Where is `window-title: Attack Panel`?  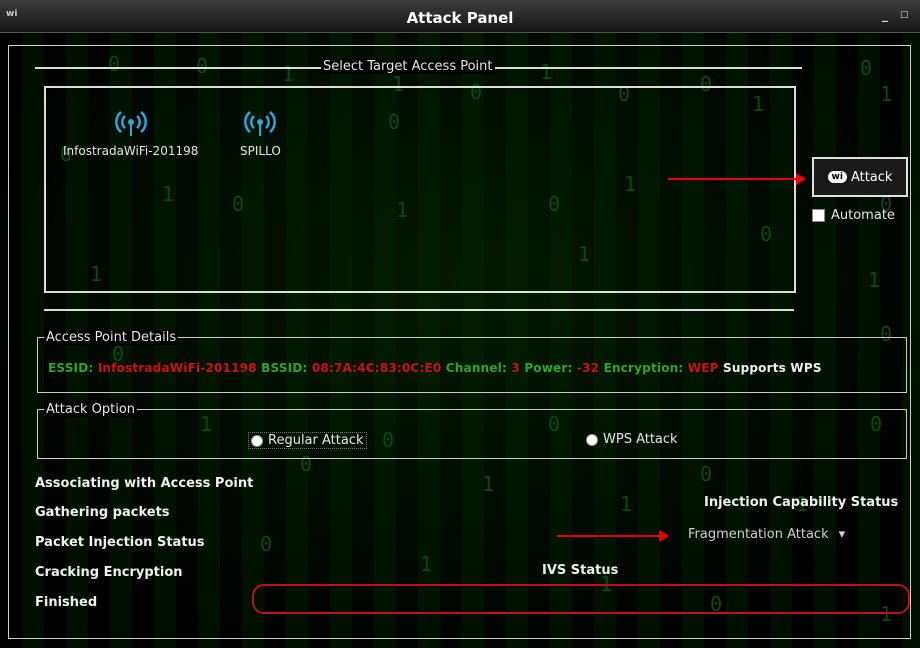
window-title: Attack Panel is located at coordinates (460, 18).